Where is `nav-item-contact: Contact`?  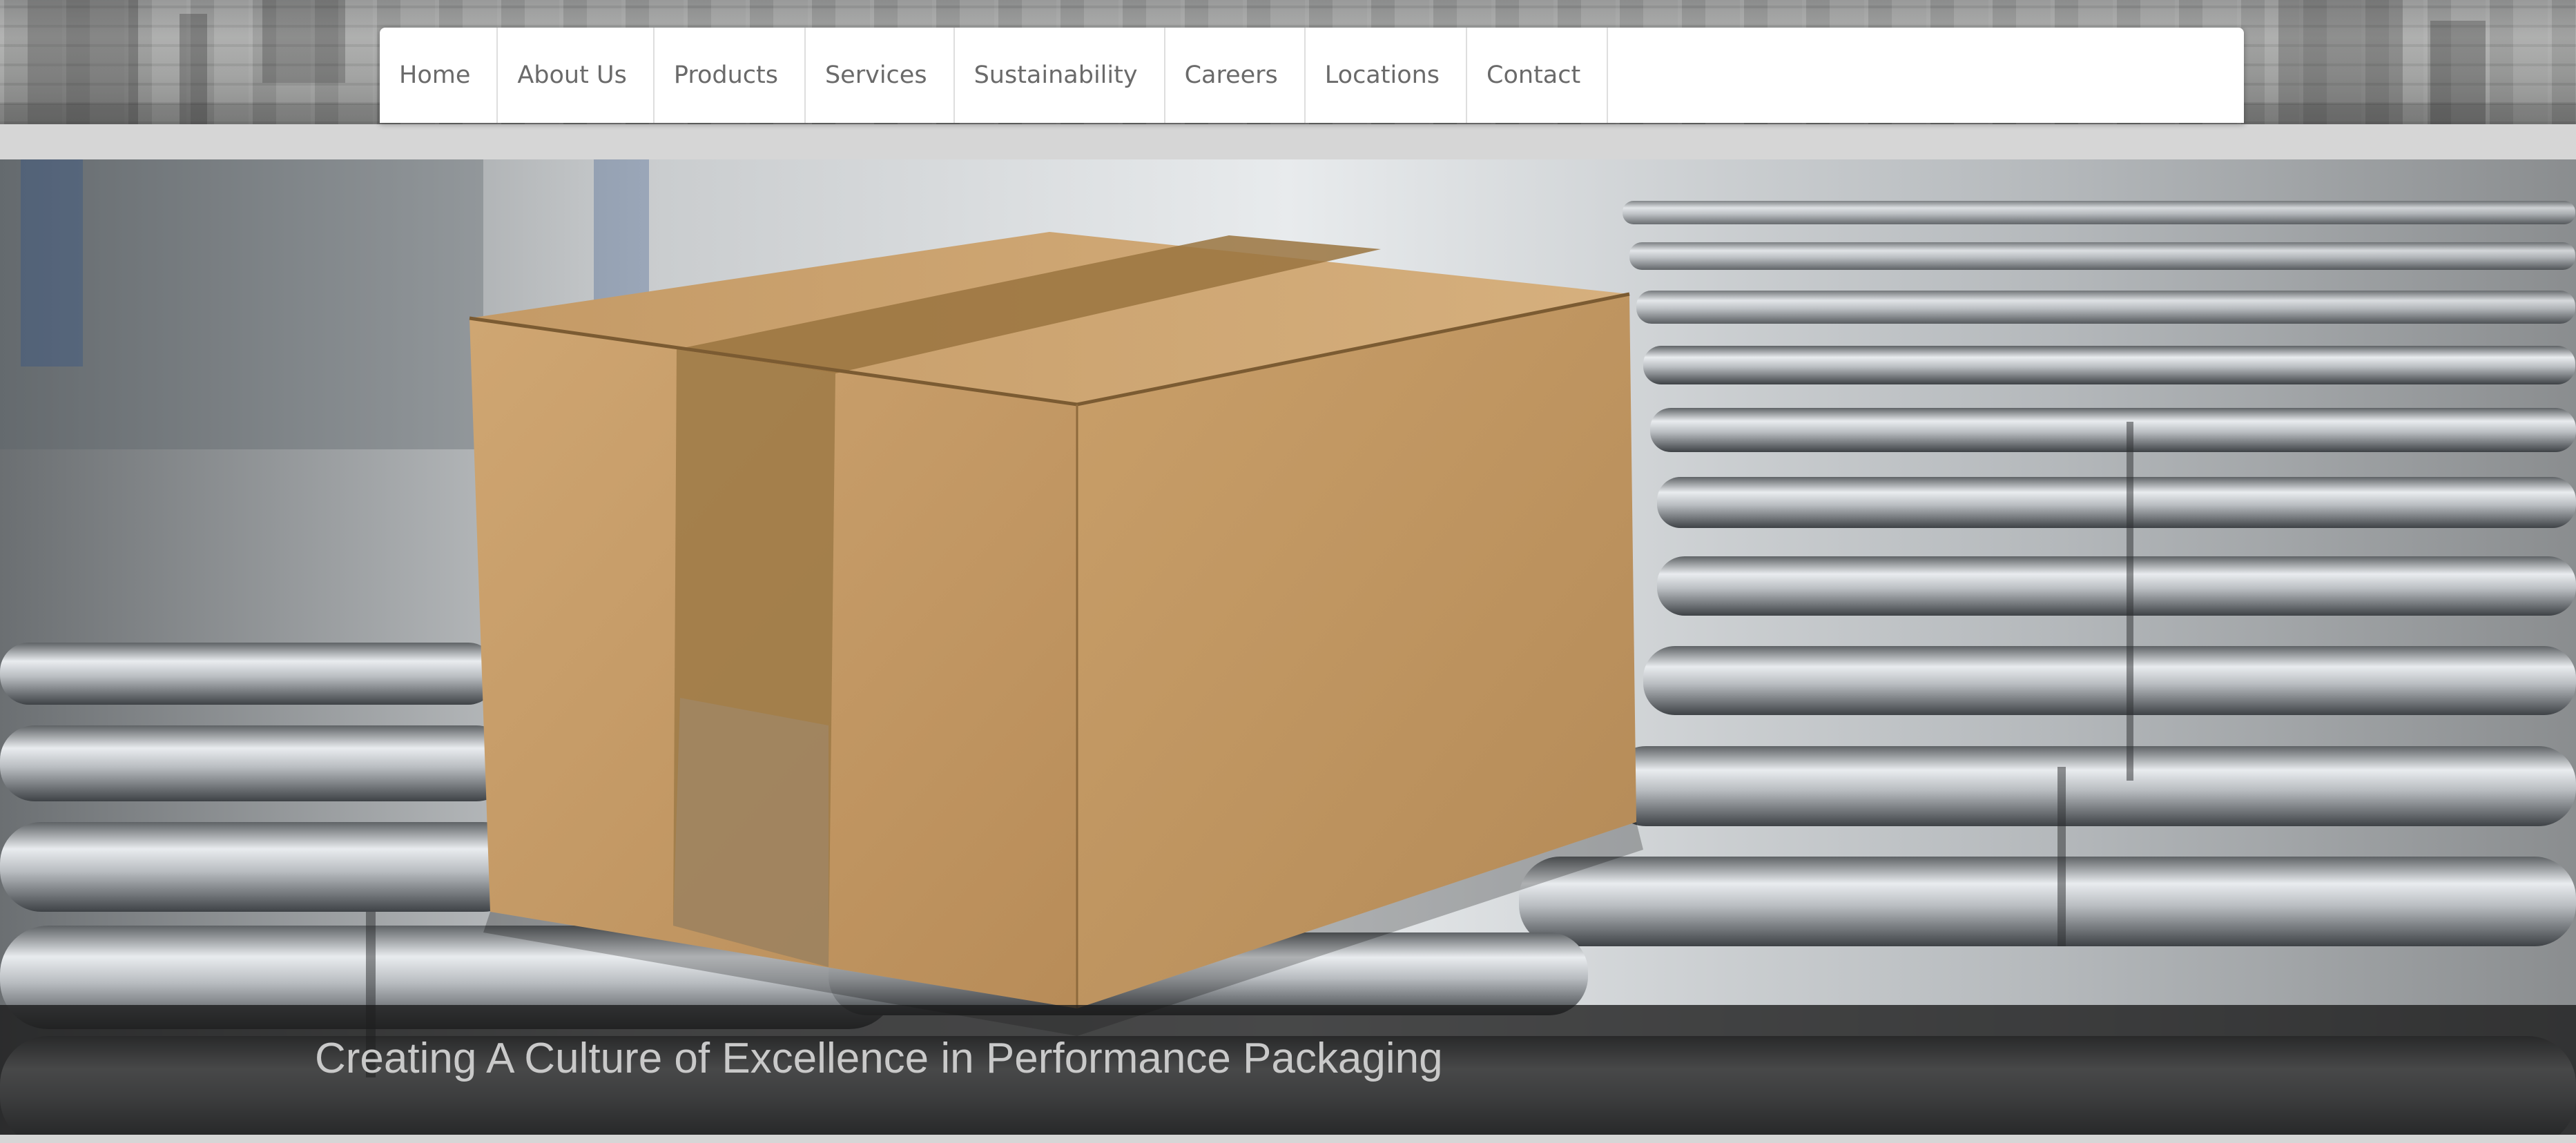
nav-item-contact: Contact is located at coordinates (1538, 75).